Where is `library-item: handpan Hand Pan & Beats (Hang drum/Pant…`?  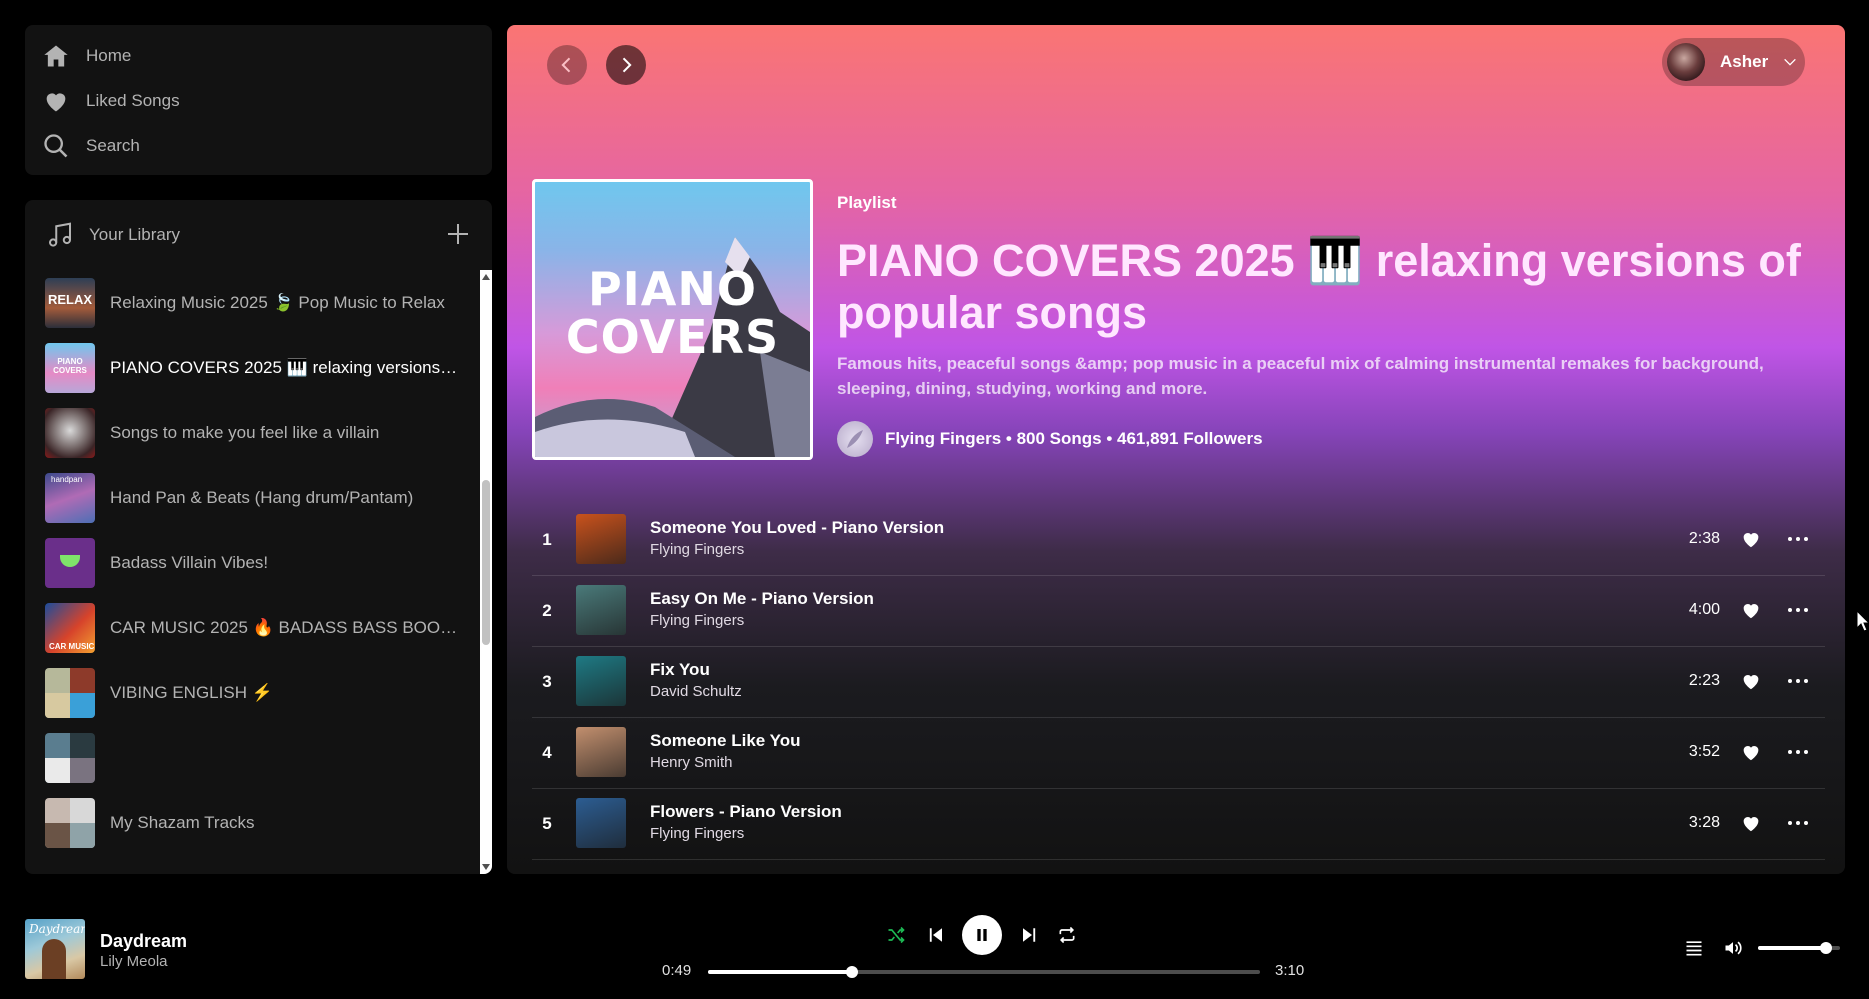 library-item: handpan Hand Pan & Beats (Hang drum/Pant… is located at coordinates (252, 497).